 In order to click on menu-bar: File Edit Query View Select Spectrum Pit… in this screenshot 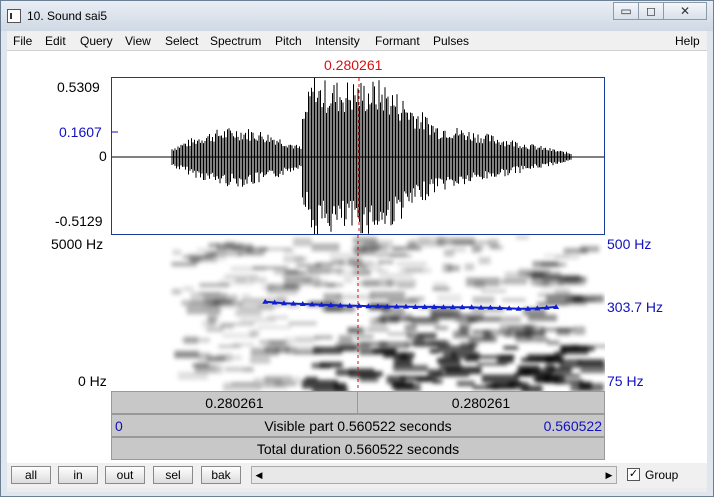, I will do `click(357, 41)`.